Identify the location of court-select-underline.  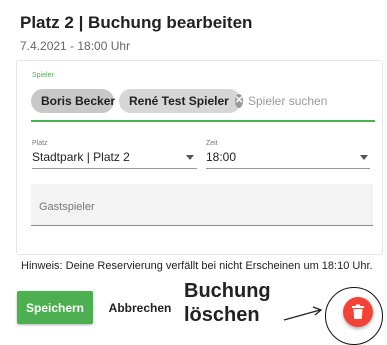
(114, 168).